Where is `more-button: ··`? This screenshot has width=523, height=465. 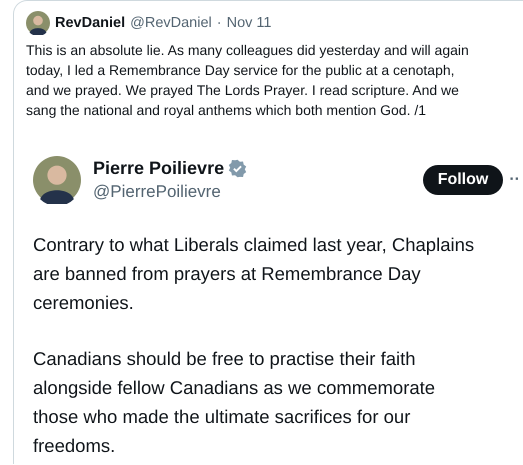
more-button: ·· is located at coordinates (514, 180).